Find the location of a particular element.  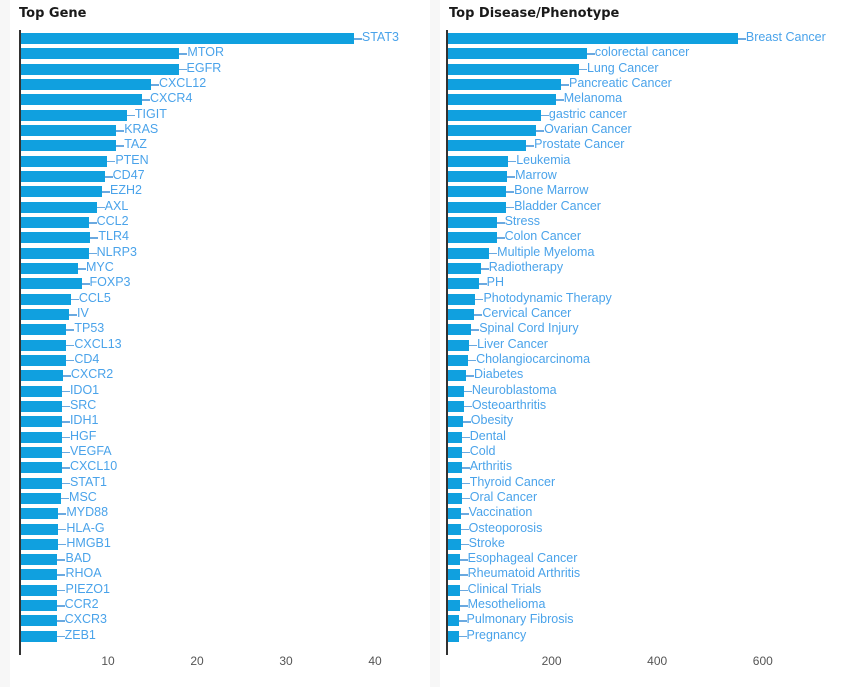

bar-row: Bladder Cancer is located at coordinates (643, 207).